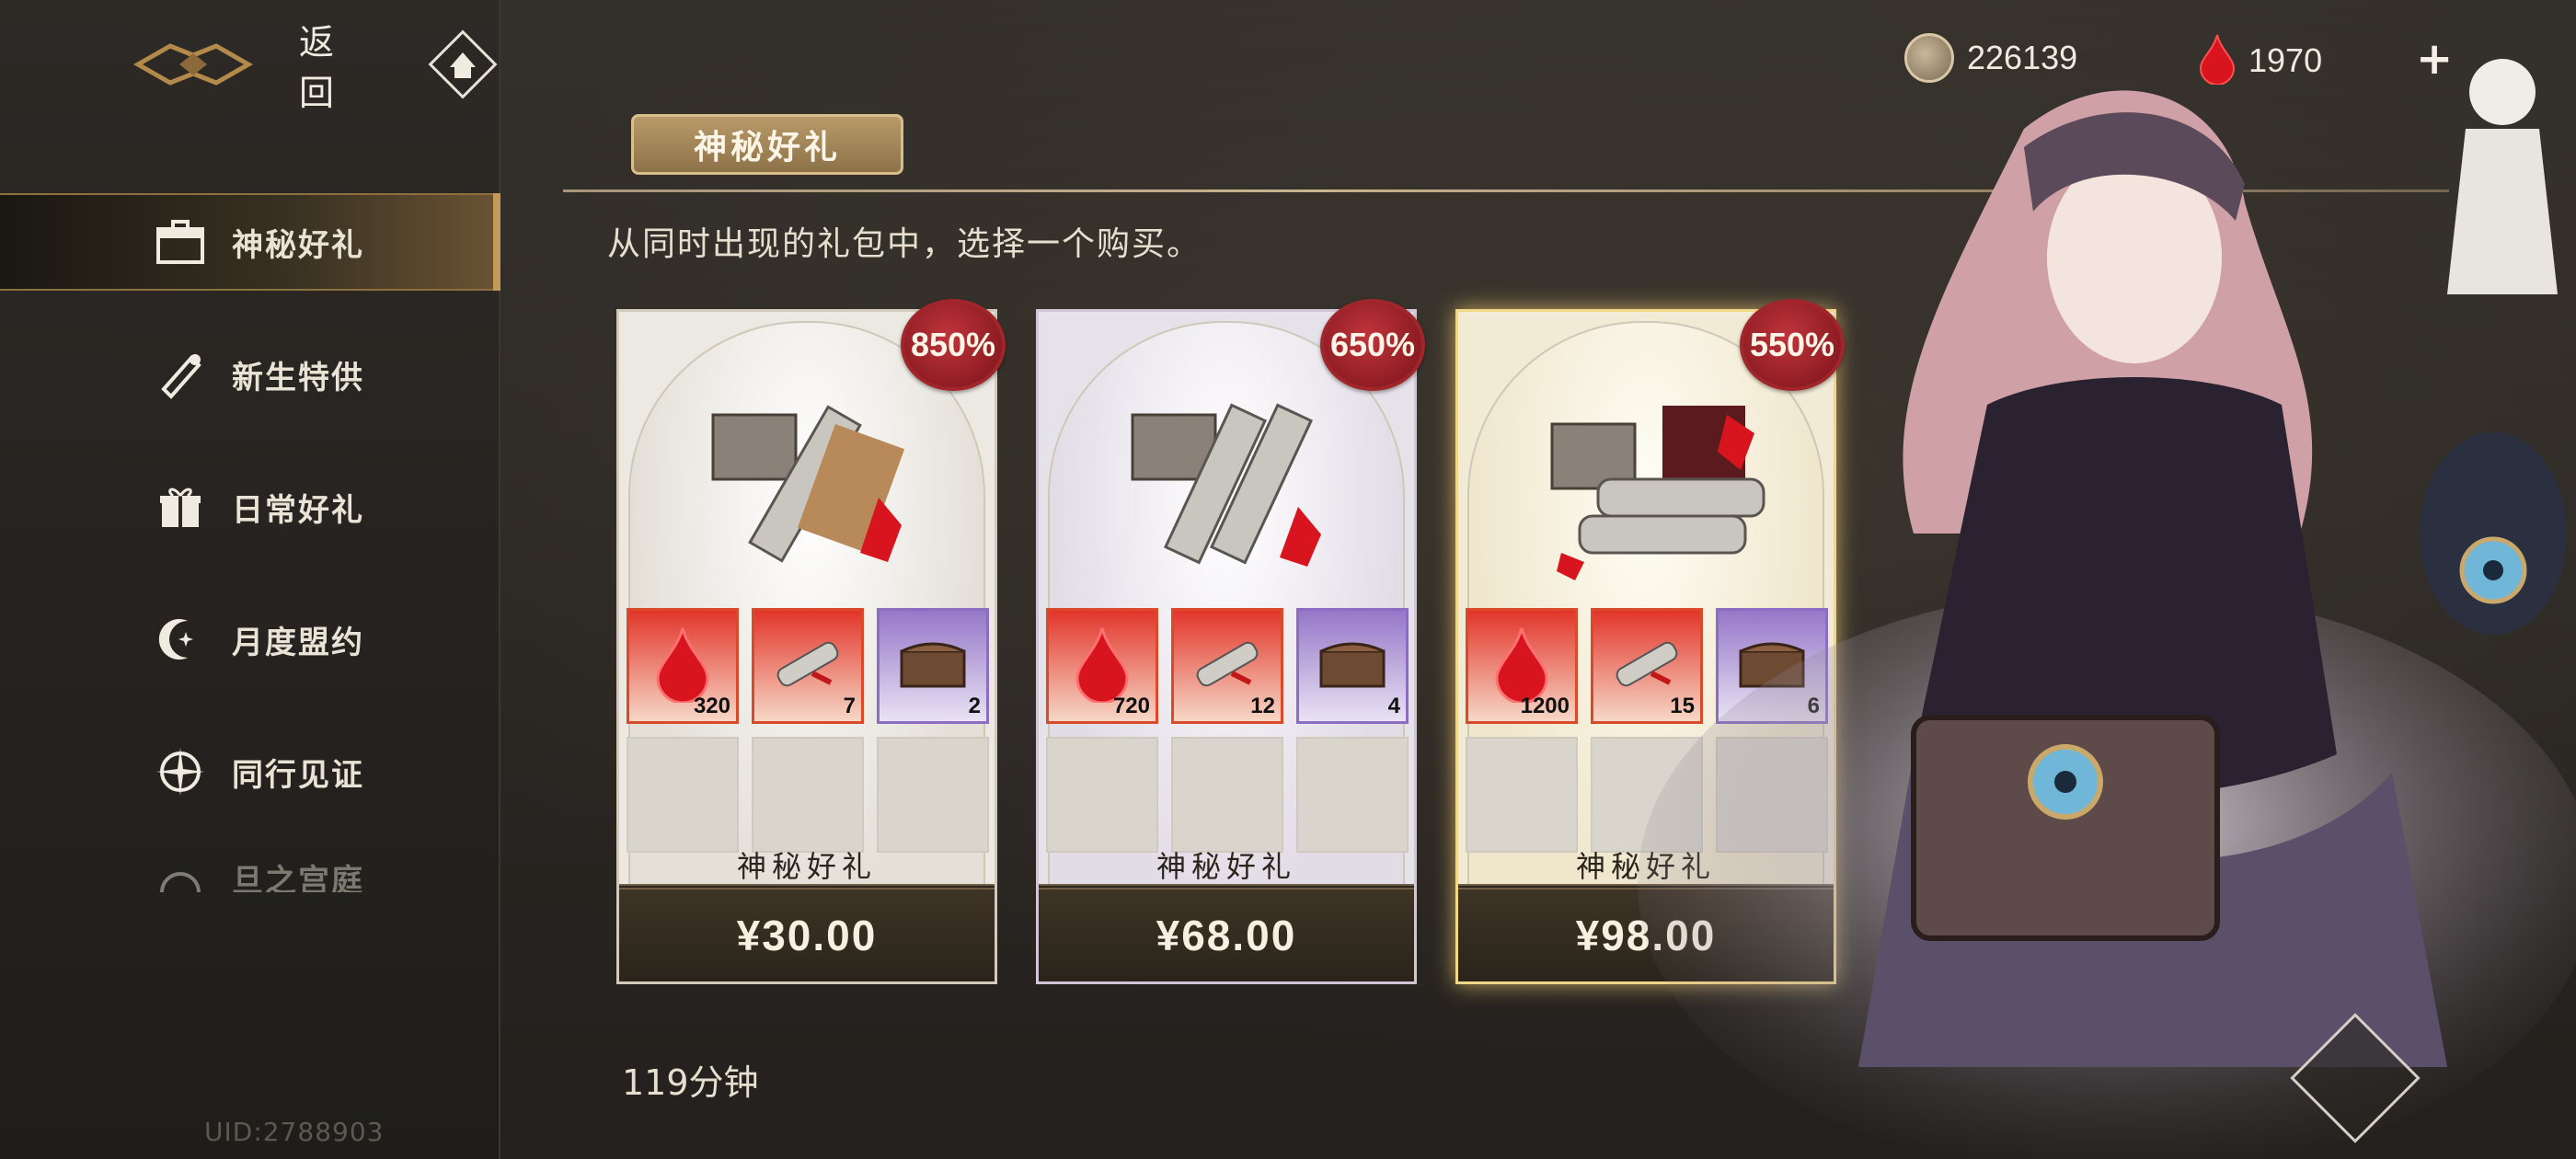  What do you see at coordinates (904, 244) in the screenshot?
I see `page-subtitle: 从同时出现的礼包中，选择一个购买。` at bounding box center [904, 244].